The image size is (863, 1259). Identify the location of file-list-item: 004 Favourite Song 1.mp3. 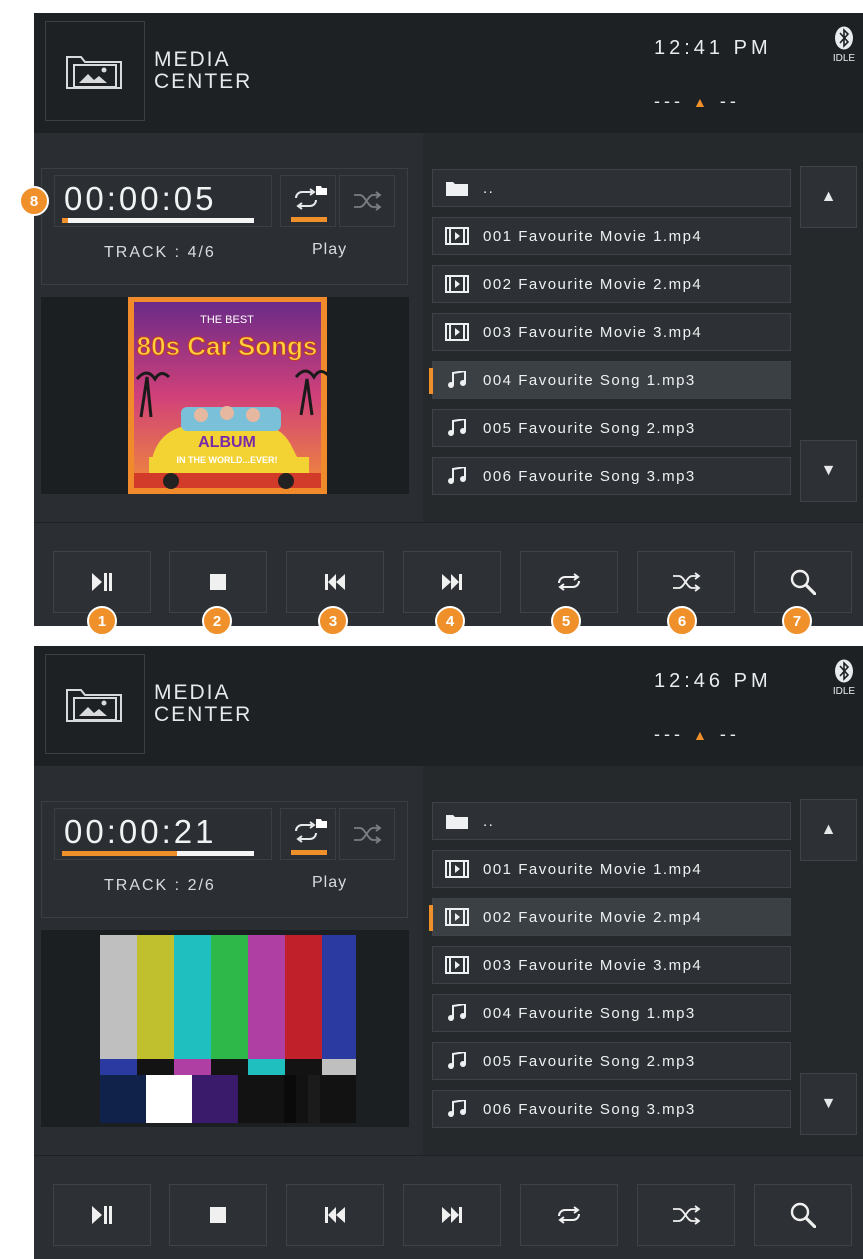
(611, 1013).